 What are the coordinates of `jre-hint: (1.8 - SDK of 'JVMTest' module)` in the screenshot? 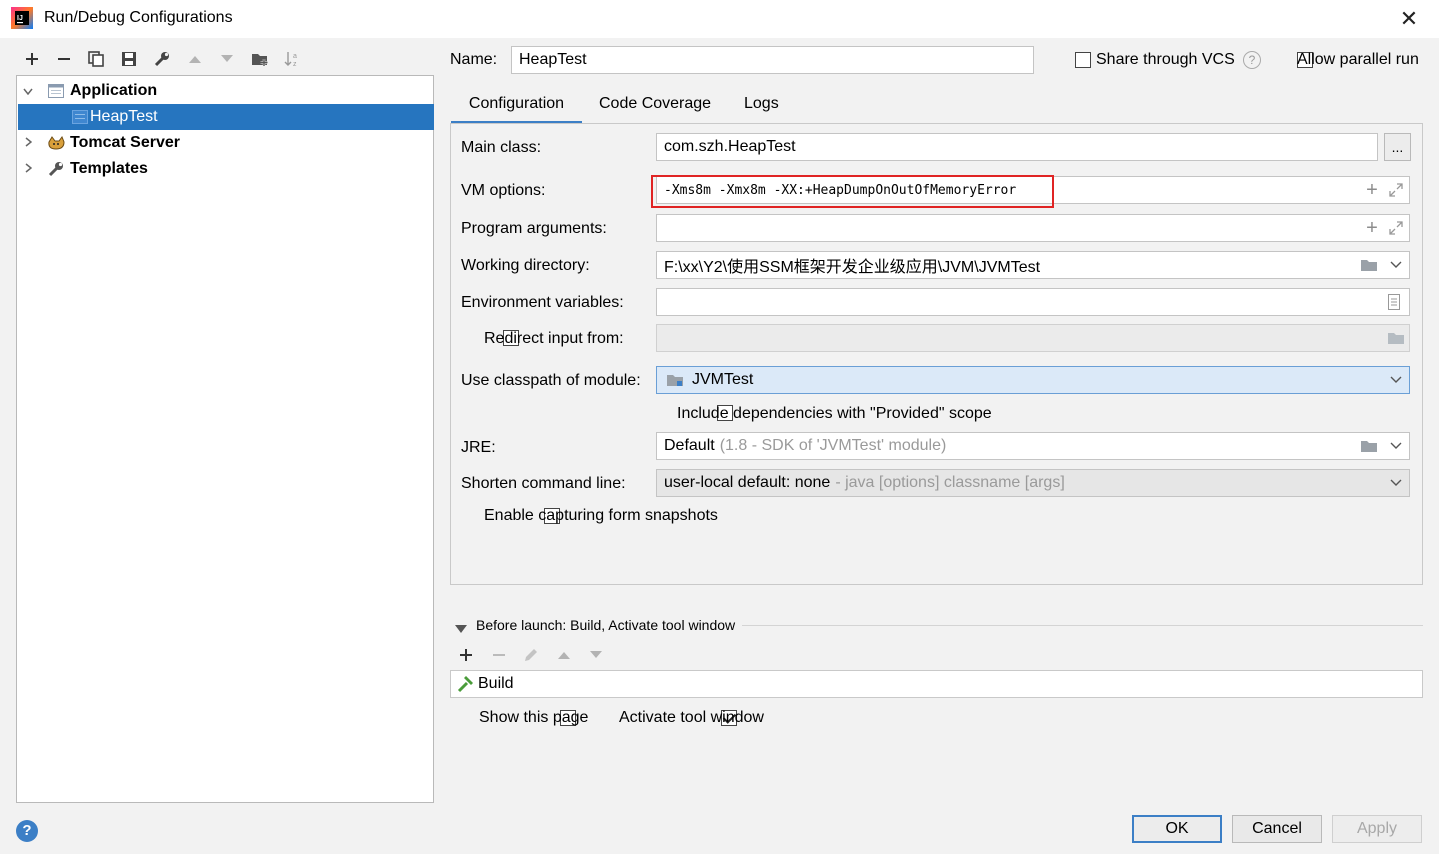 It's located at (833, 445).